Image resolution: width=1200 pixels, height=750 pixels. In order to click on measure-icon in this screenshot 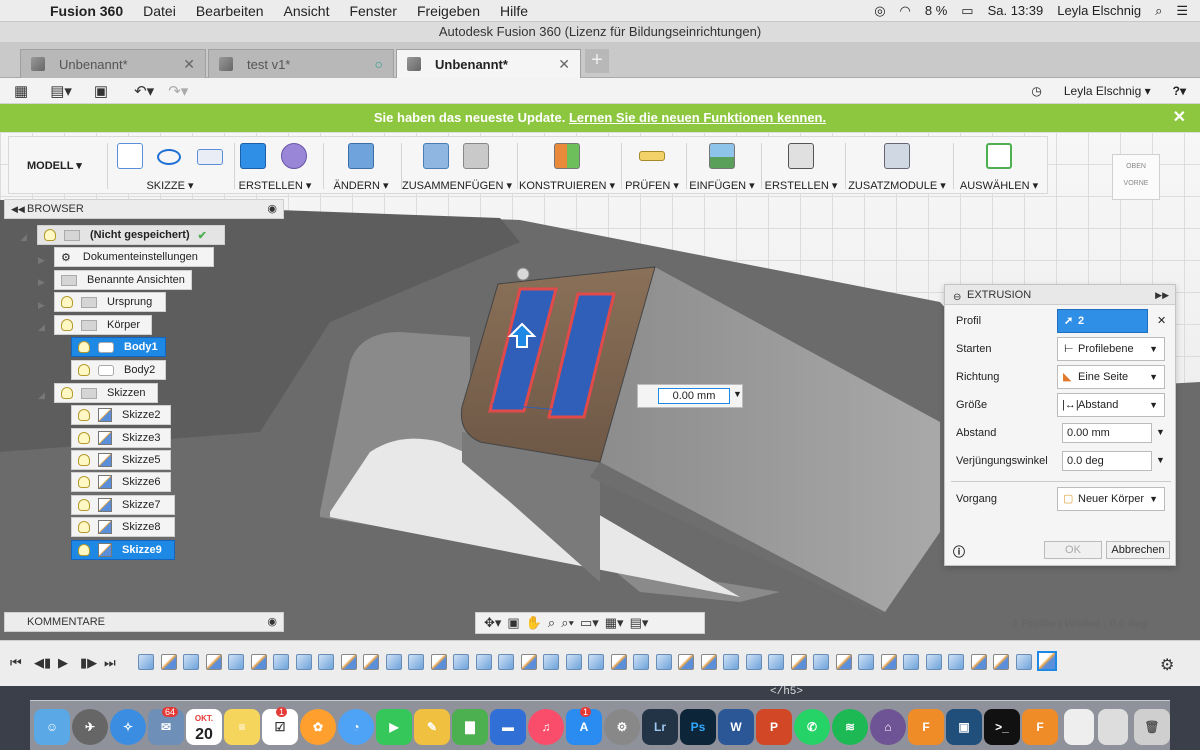, I will do `click(652, 156)`.